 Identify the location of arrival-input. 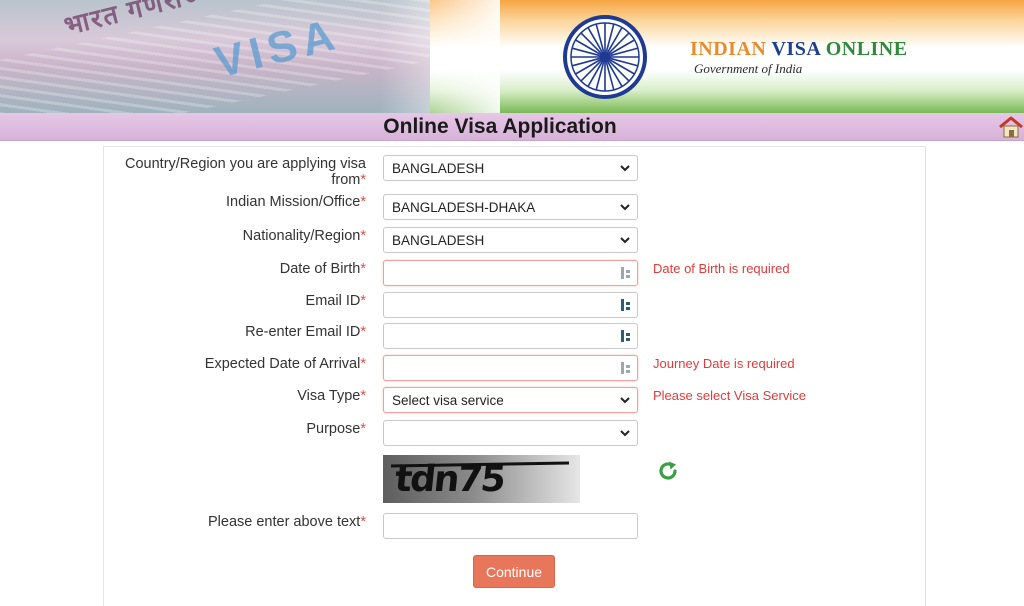
(510, 368).